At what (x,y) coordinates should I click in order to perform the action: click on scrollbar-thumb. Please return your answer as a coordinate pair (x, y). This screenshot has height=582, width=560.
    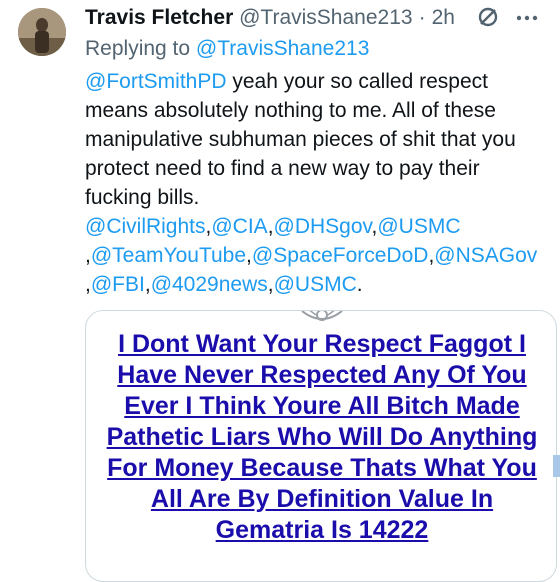
    Looking at the image, I should click on (556, 466).